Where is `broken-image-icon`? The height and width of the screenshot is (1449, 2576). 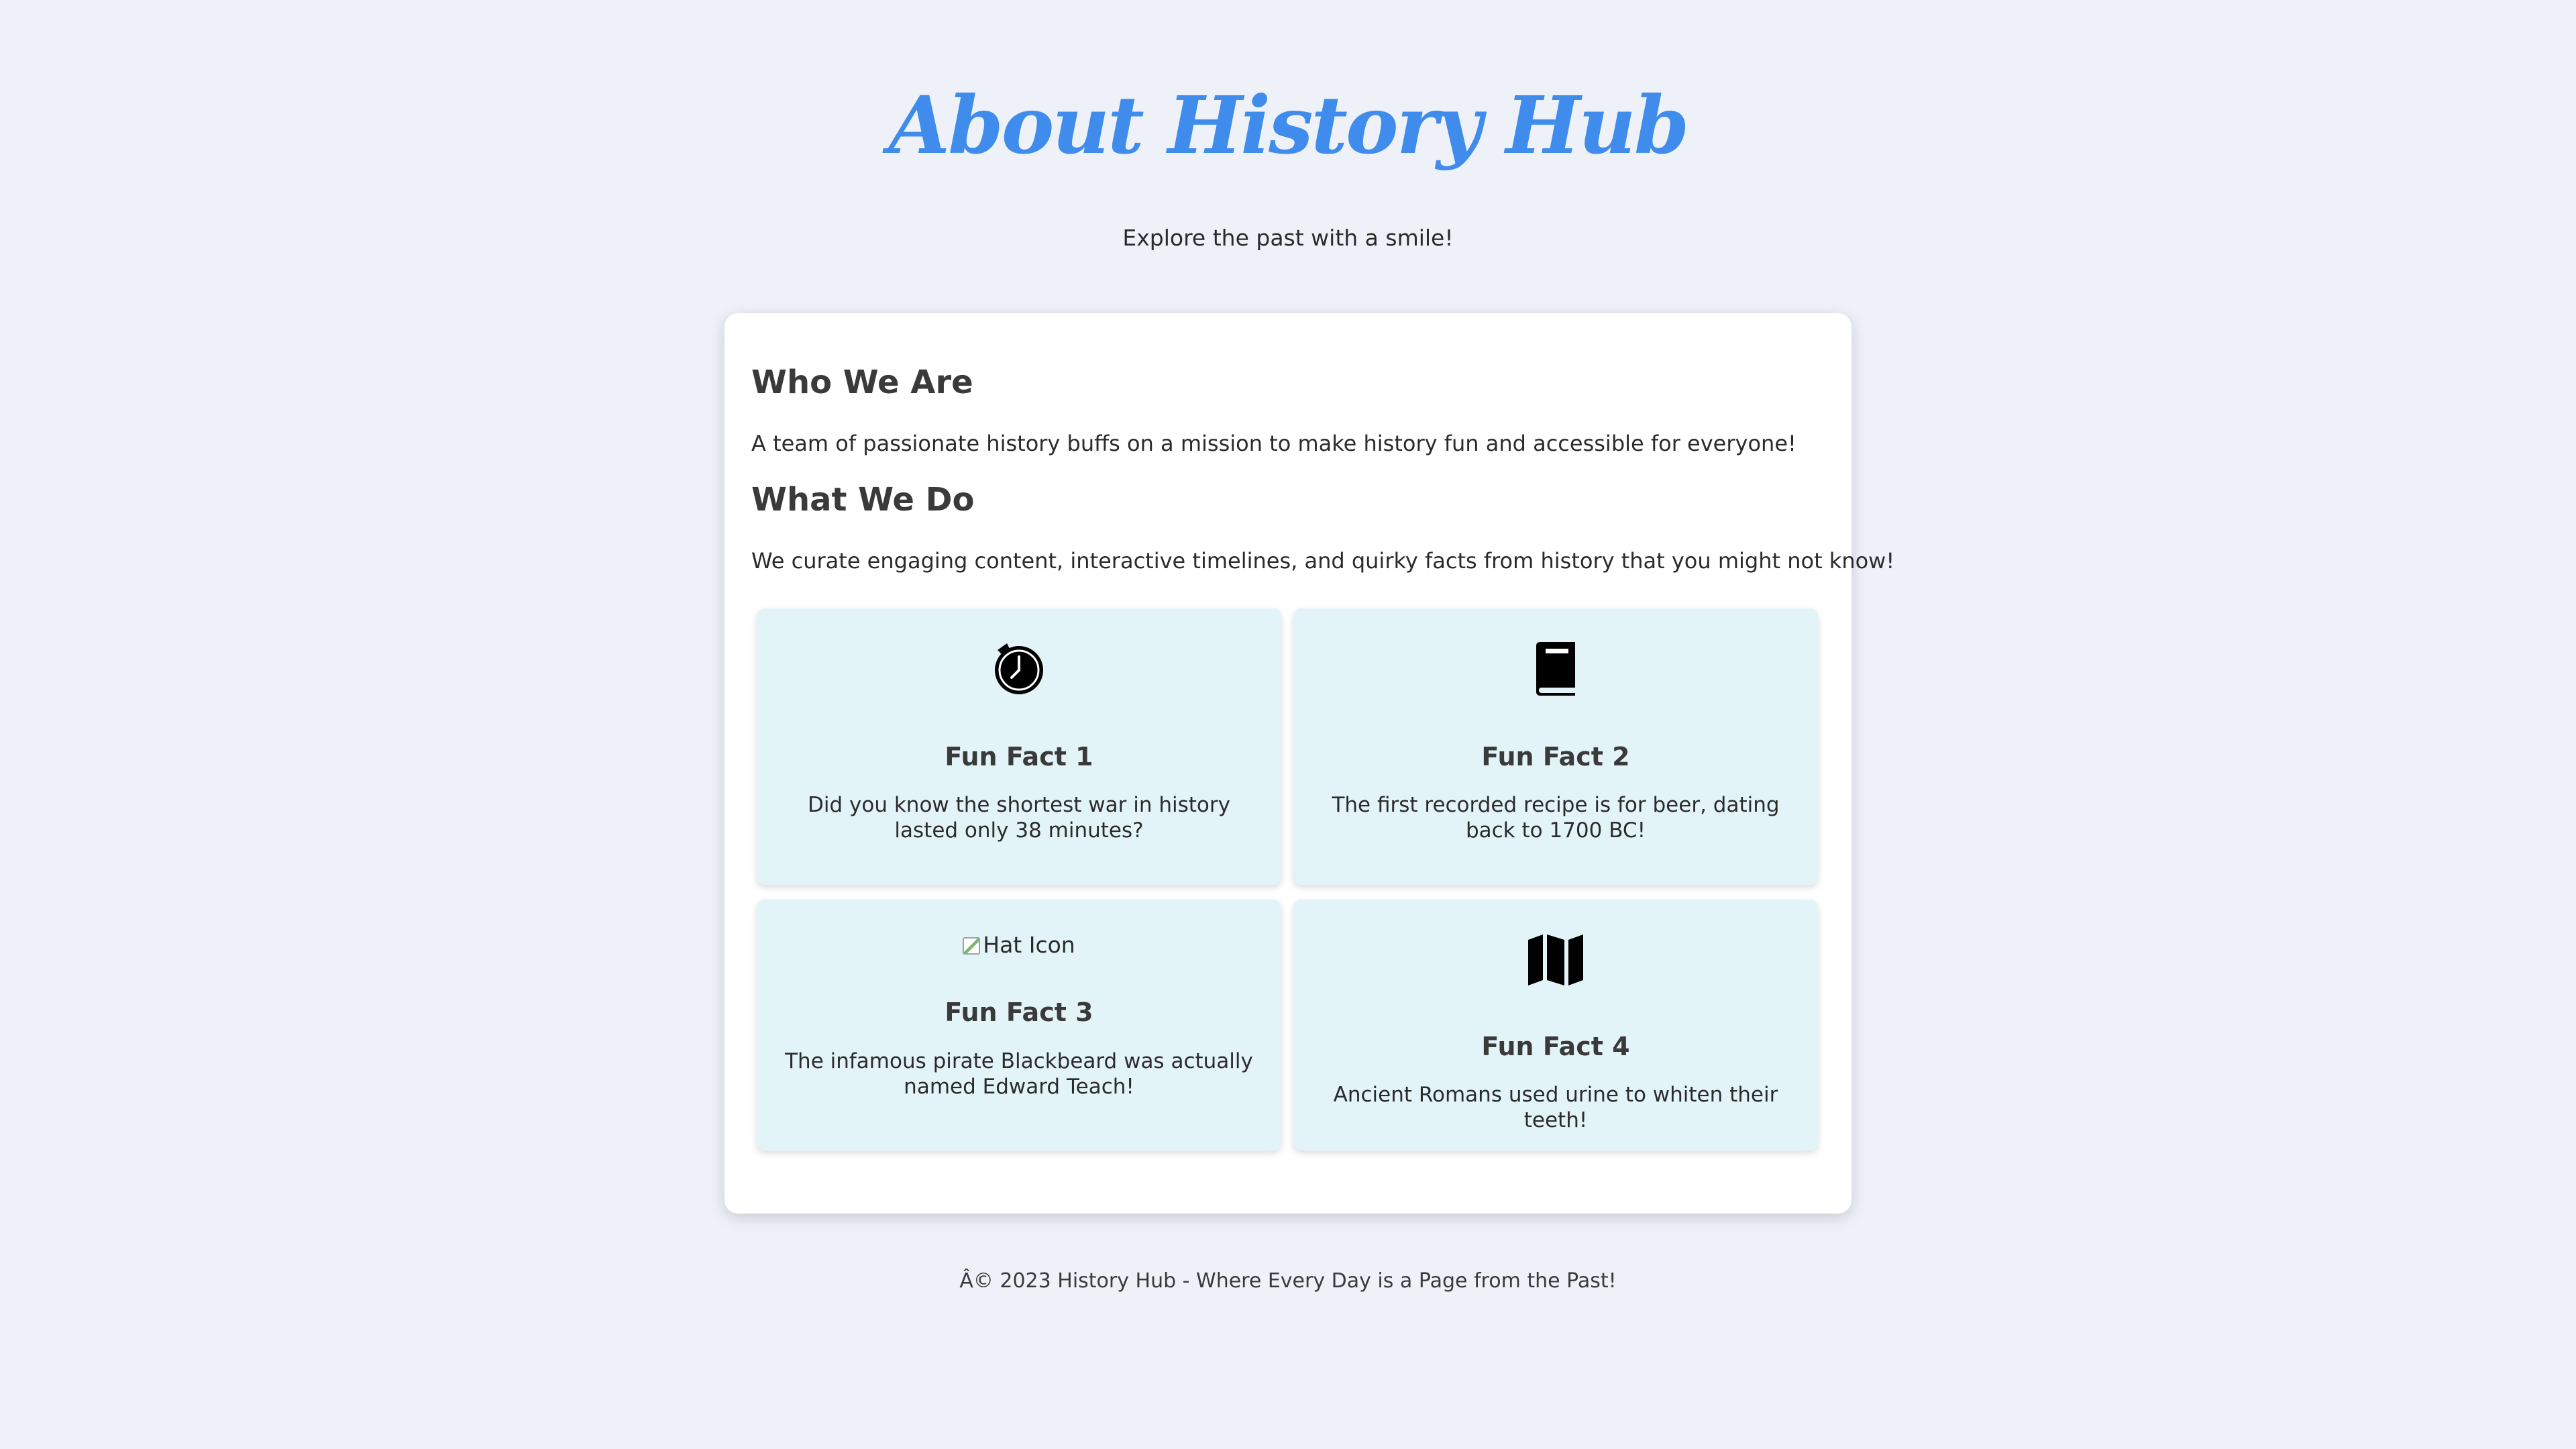
broken-image-icon is located at coordinates (972, 946).